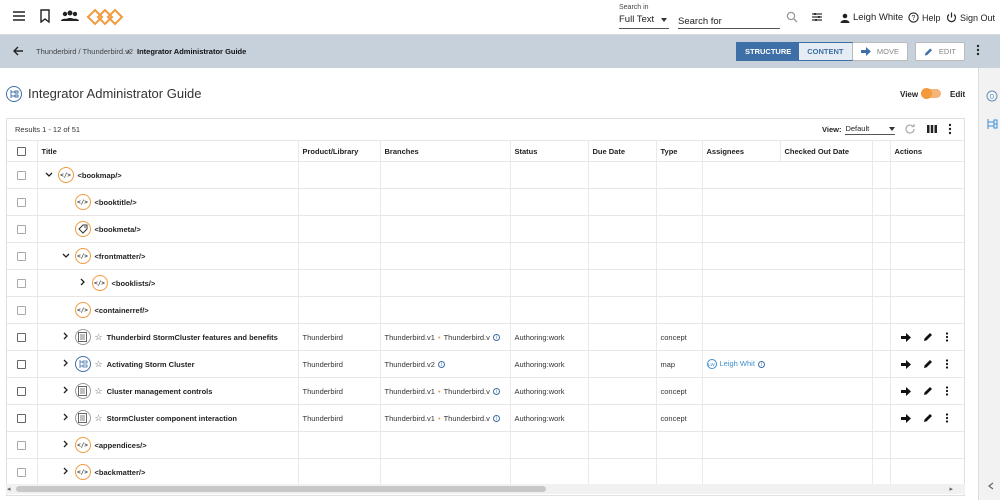 This screenshot has width=1000, height=500. Describe the element at coordinates (819, 19) in the screenshot. I see `filter-settings-icon` at that location.